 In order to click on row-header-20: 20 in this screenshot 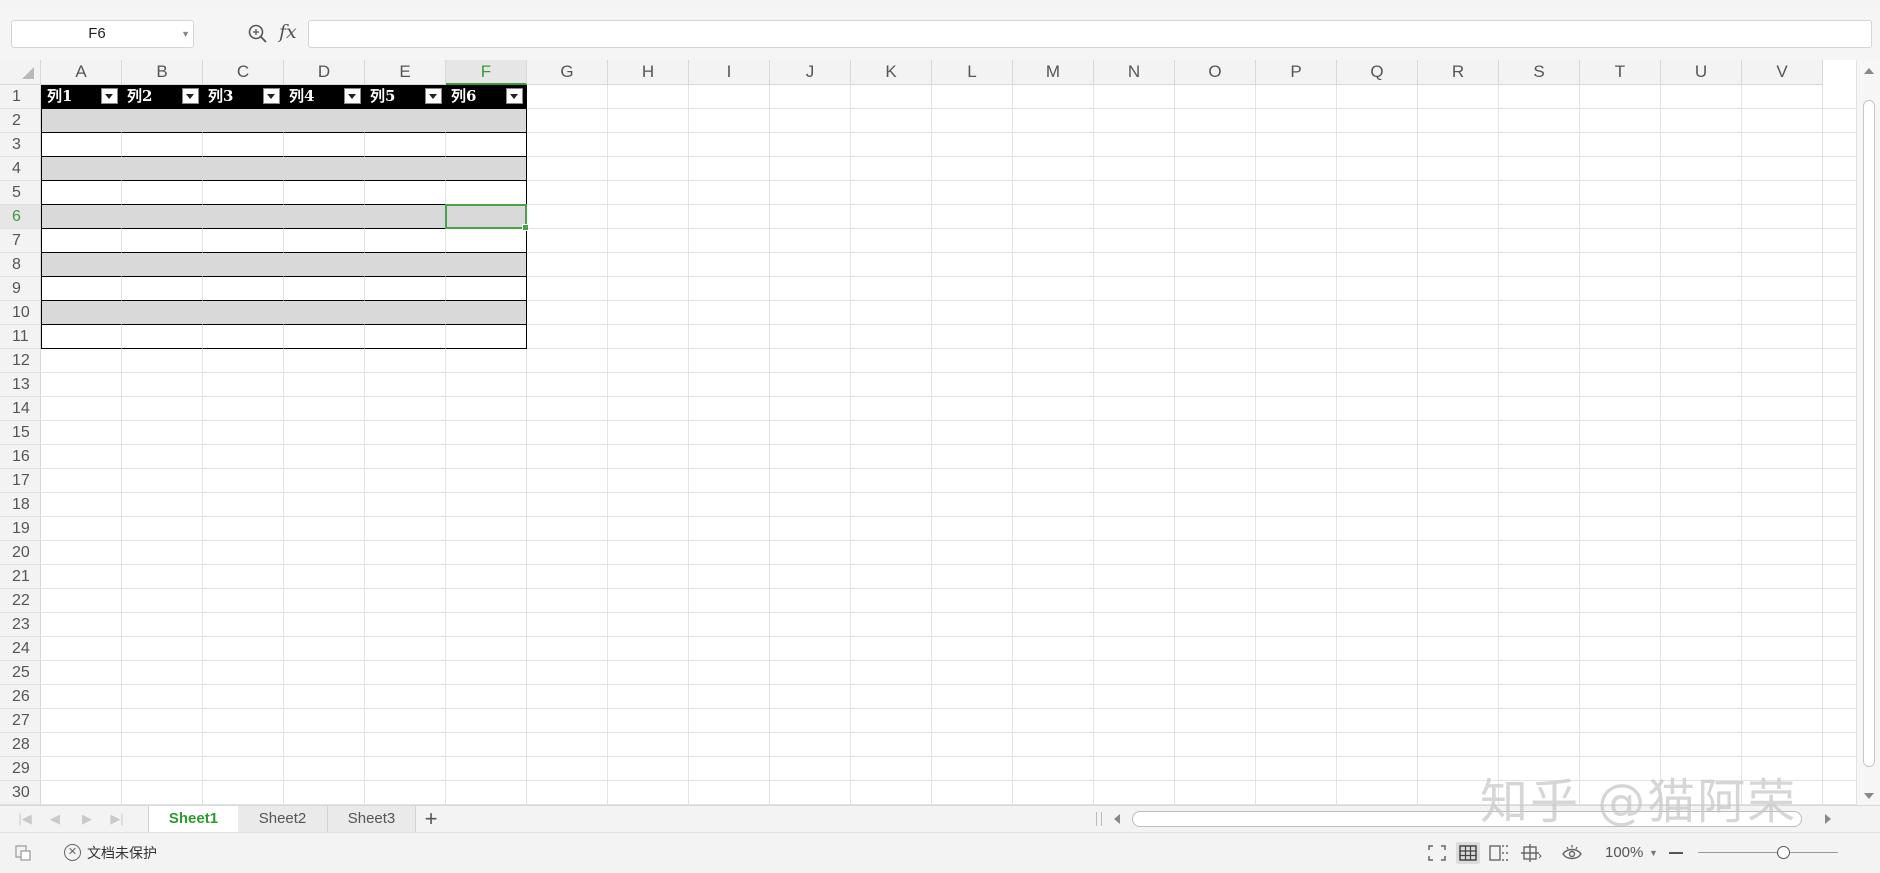, I will do `click(20, 553)`.